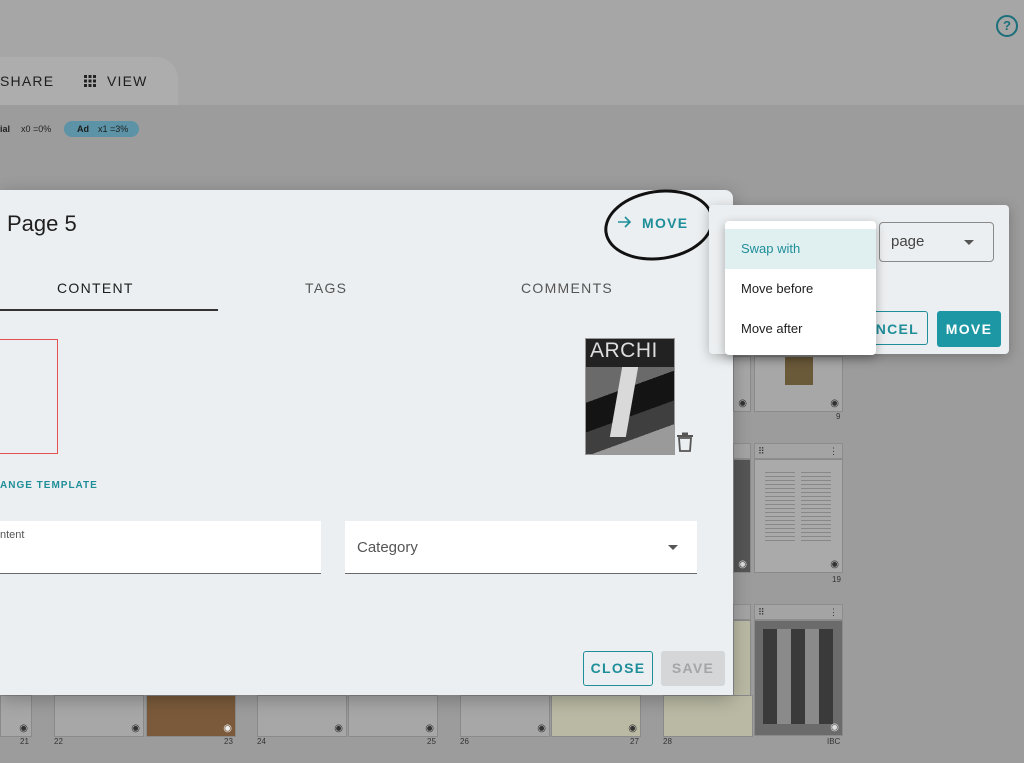  Describe the element at coordinates (630, 396) in the screenshot. I see `cover-image: ARCHI` at that location.